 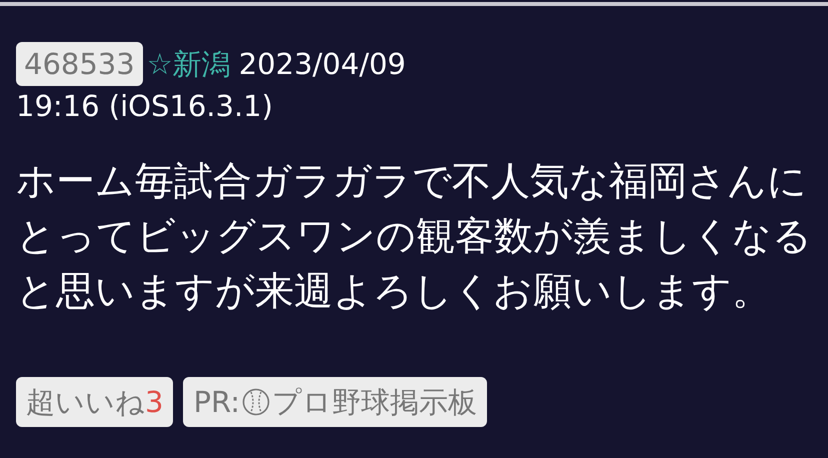 What do you see at coordinates (144, 106) in the screenshot?
I see `post-time: 19:16 (iOS16.3.1)` at bounding box center [144, 106].